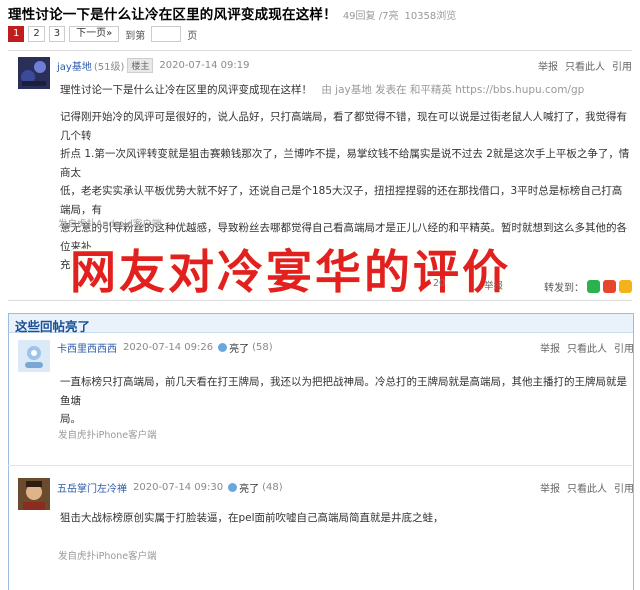 Image resolution: width=640 pixels, height=590 pixels. What do you see at coordinates (430, 16) in the screenshot?
I see `view-count: 10358浏览` at bounding box center [430, 16].